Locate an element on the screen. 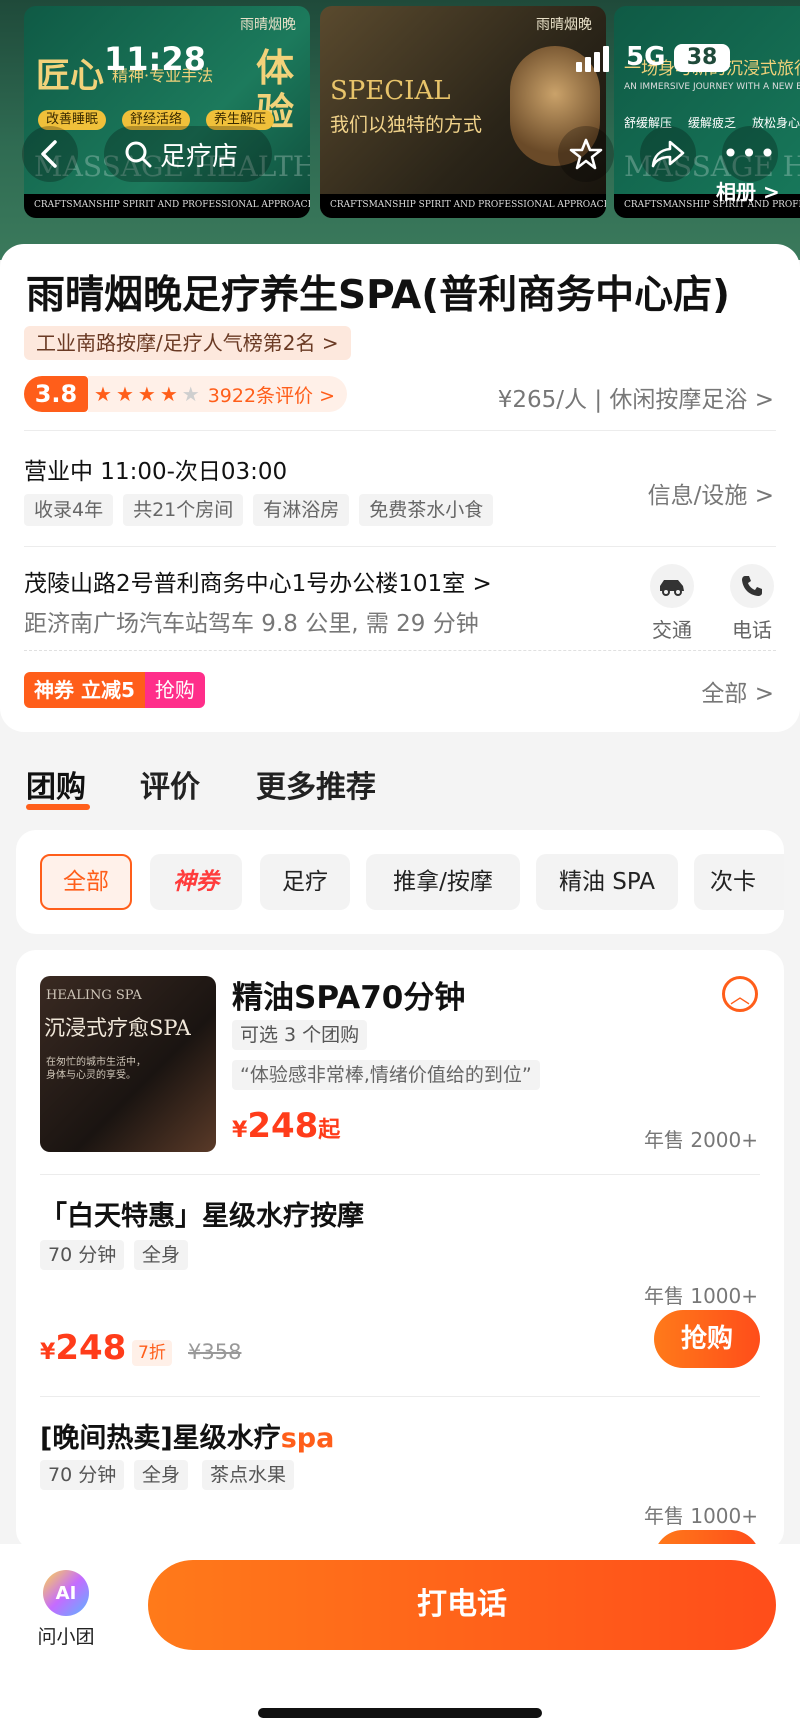 This screenshot has width=800, height=1734. deal-thumbnail: HEALING SPA 沉浸式疗愈SPA 在匆忙的城市生活中，身体与心灵的享受。 is located at coordinates (128, 1064).